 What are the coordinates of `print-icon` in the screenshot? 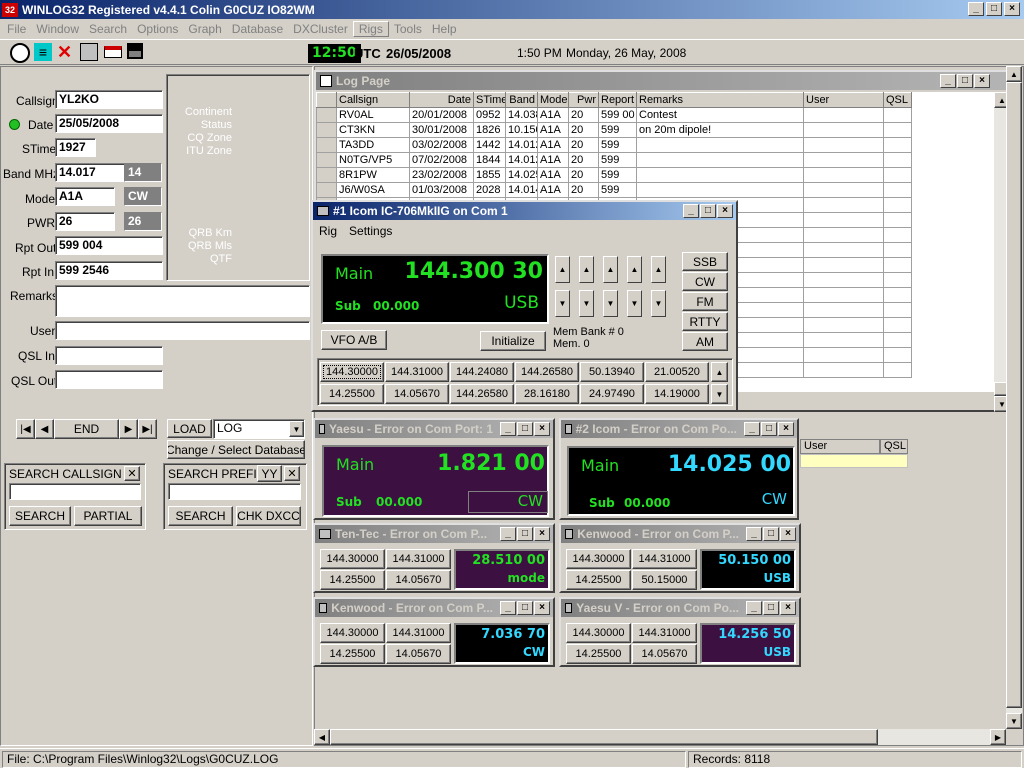 It's located at (89, 52).